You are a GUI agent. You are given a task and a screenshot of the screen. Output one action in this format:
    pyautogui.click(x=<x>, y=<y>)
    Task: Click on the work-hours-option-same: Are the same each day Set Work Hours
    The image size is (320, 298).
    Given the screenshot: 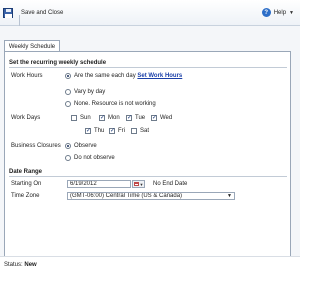 What is the action you would take?
    pyautogui.click(x=123, y=76)
    